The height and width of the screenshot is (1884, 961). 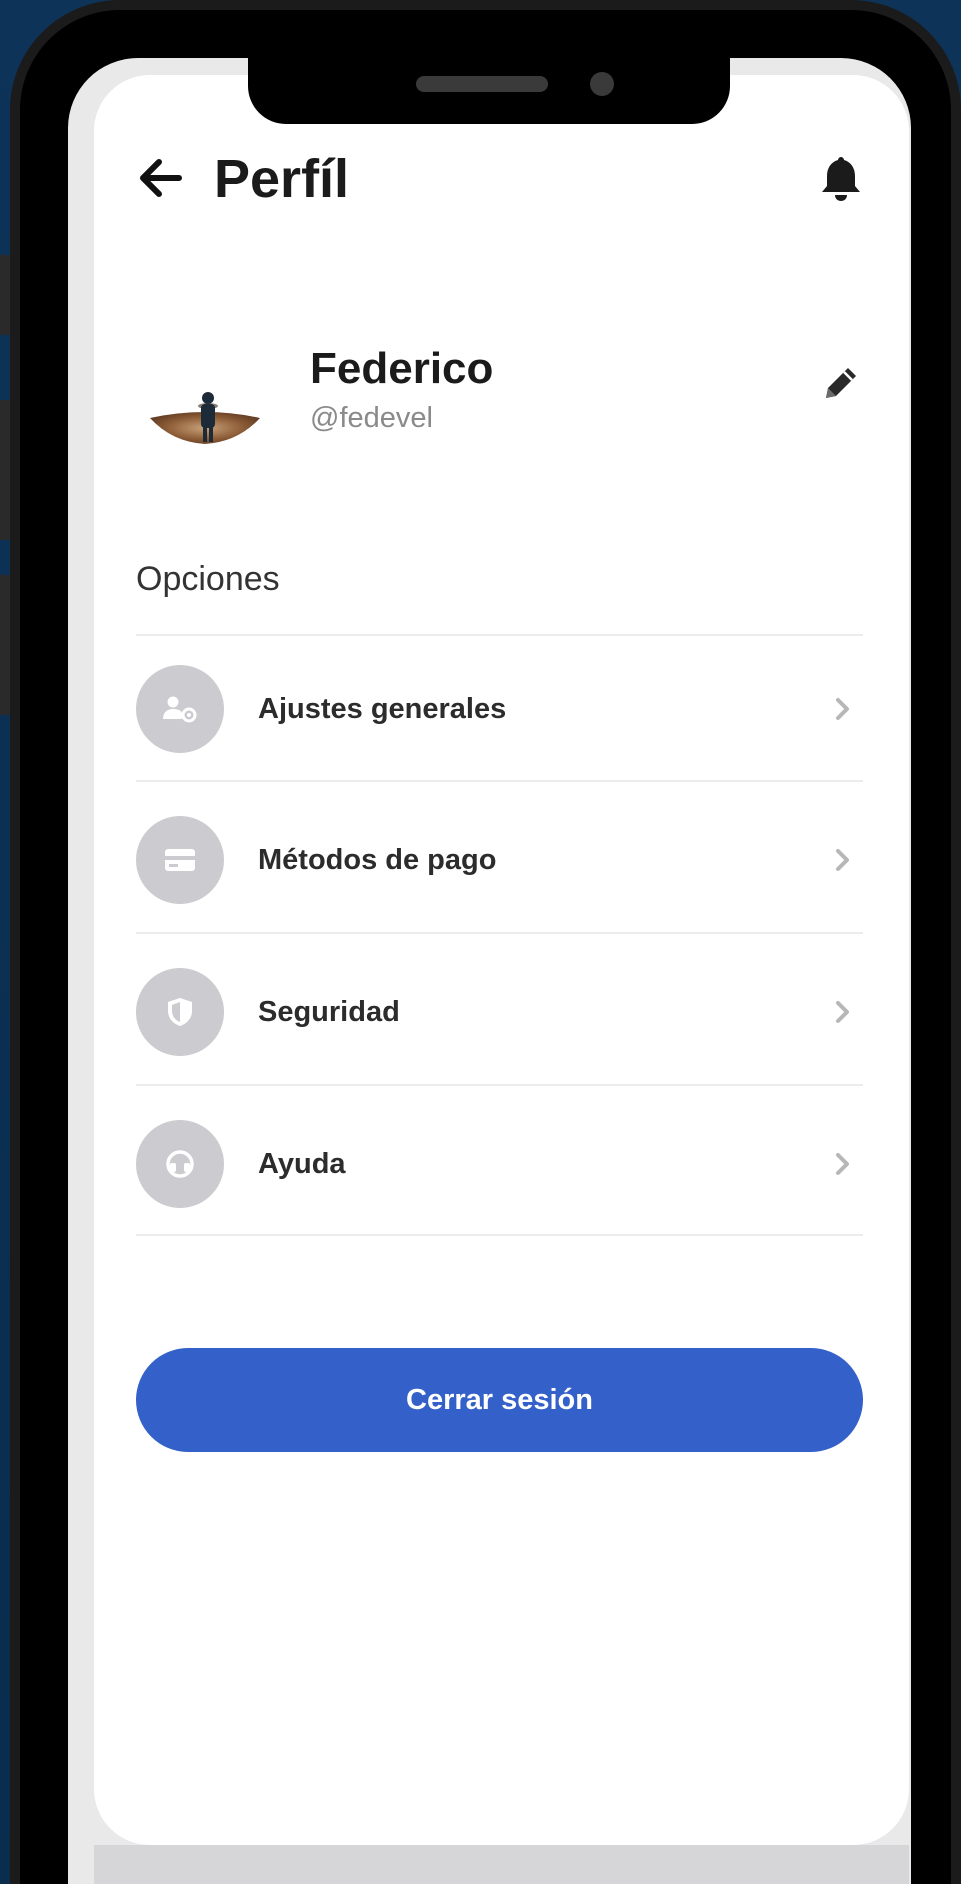 I want to click on speaker, so click(x=482, y=84).